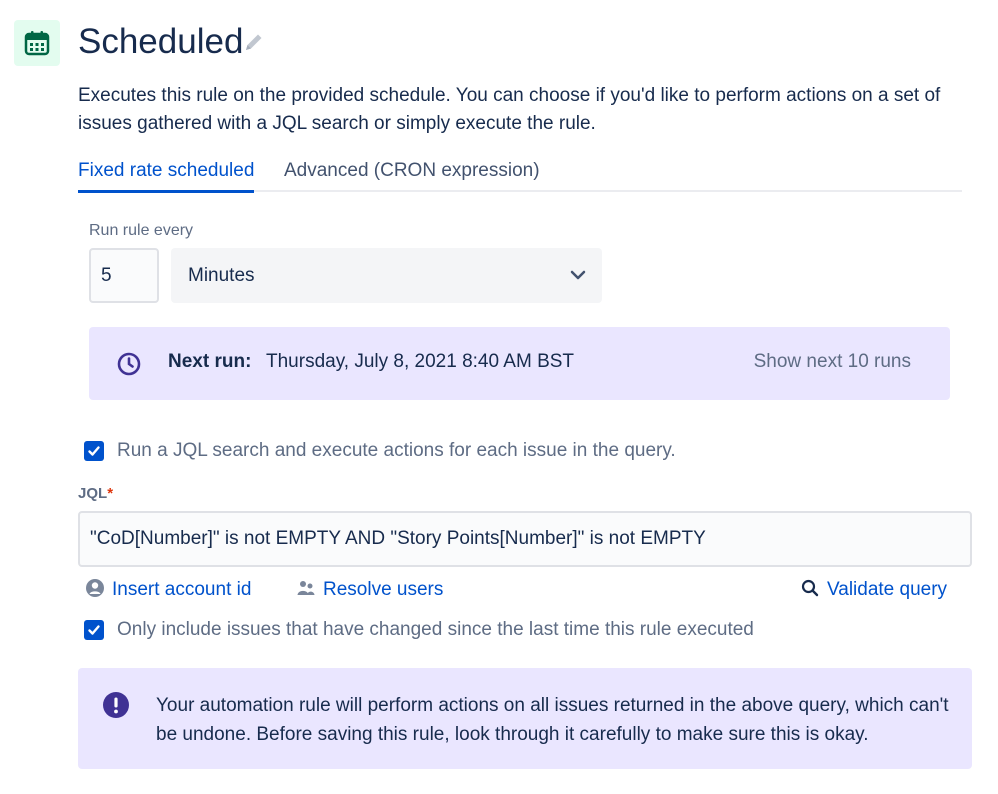 The image size is (998, 794). What do you see at coordinates (810, 588) in the screenshot?
I see `search-icon` at bounding box center [810, 588].